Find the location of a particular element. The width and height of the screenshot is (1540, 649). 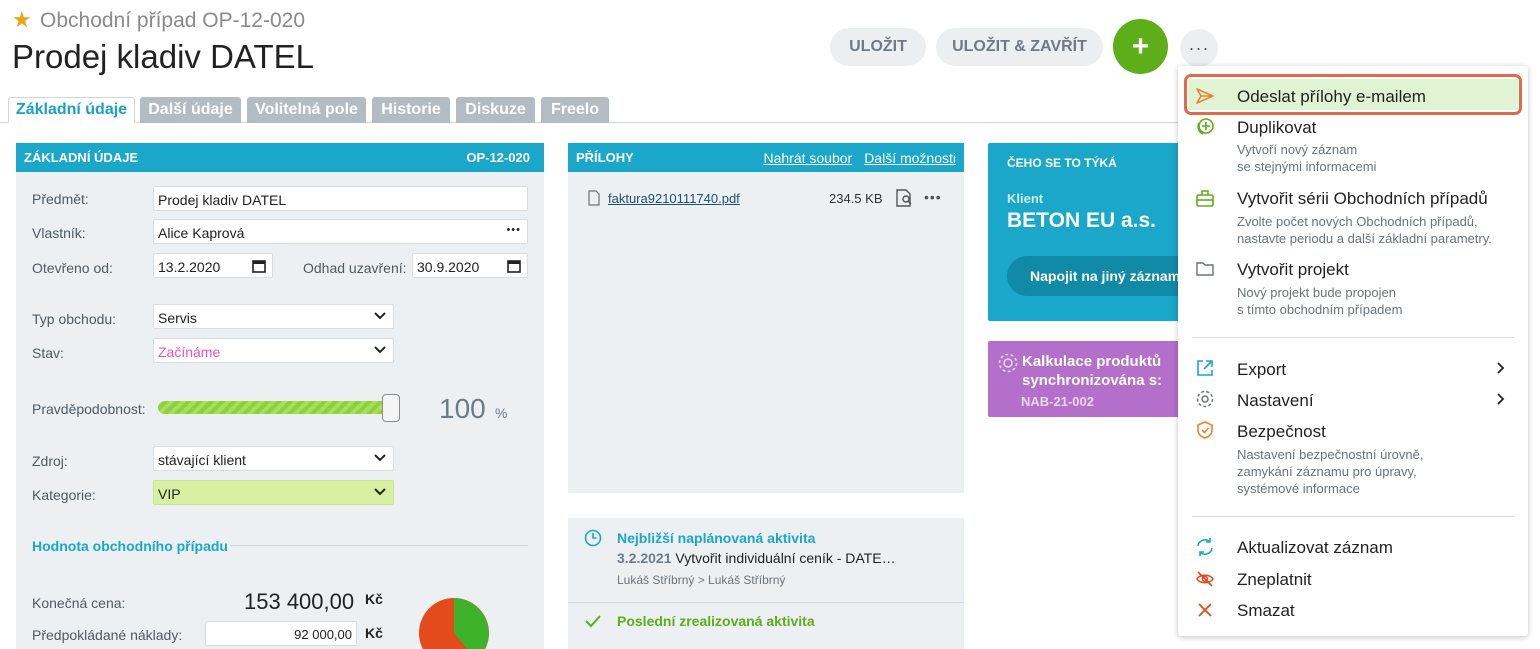

costs-currency: Kč is located at coordinates (374, 633).